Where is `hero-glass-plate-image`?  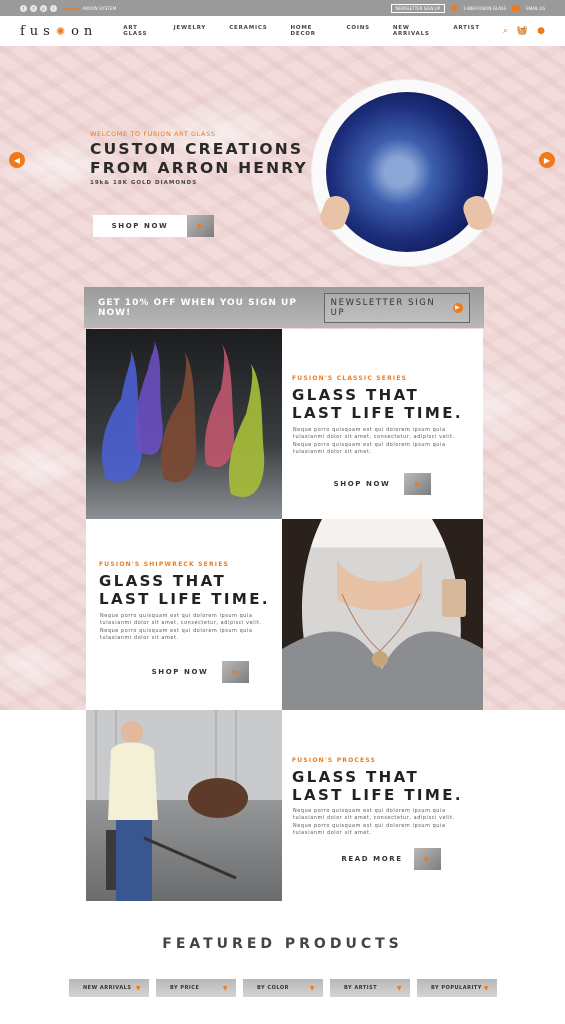 hero-glass-plate-image is located at coordinates (407, 173).